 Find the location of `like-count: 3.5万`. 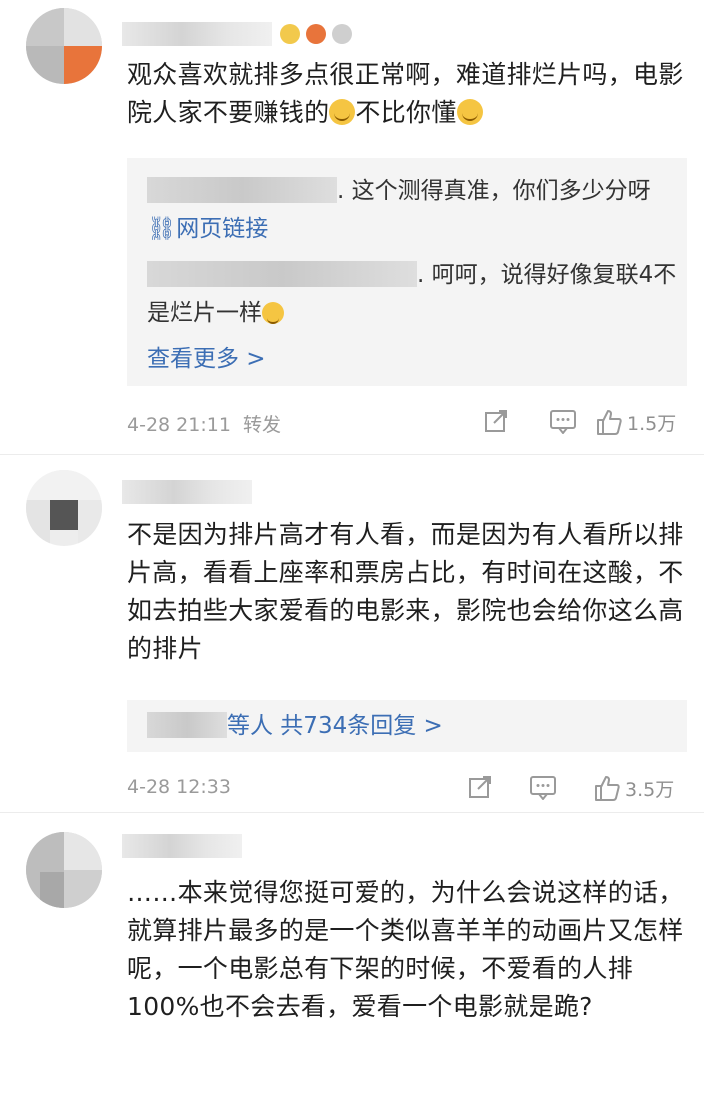

like-count: 3.5万 is located at coordinates (650, 789).